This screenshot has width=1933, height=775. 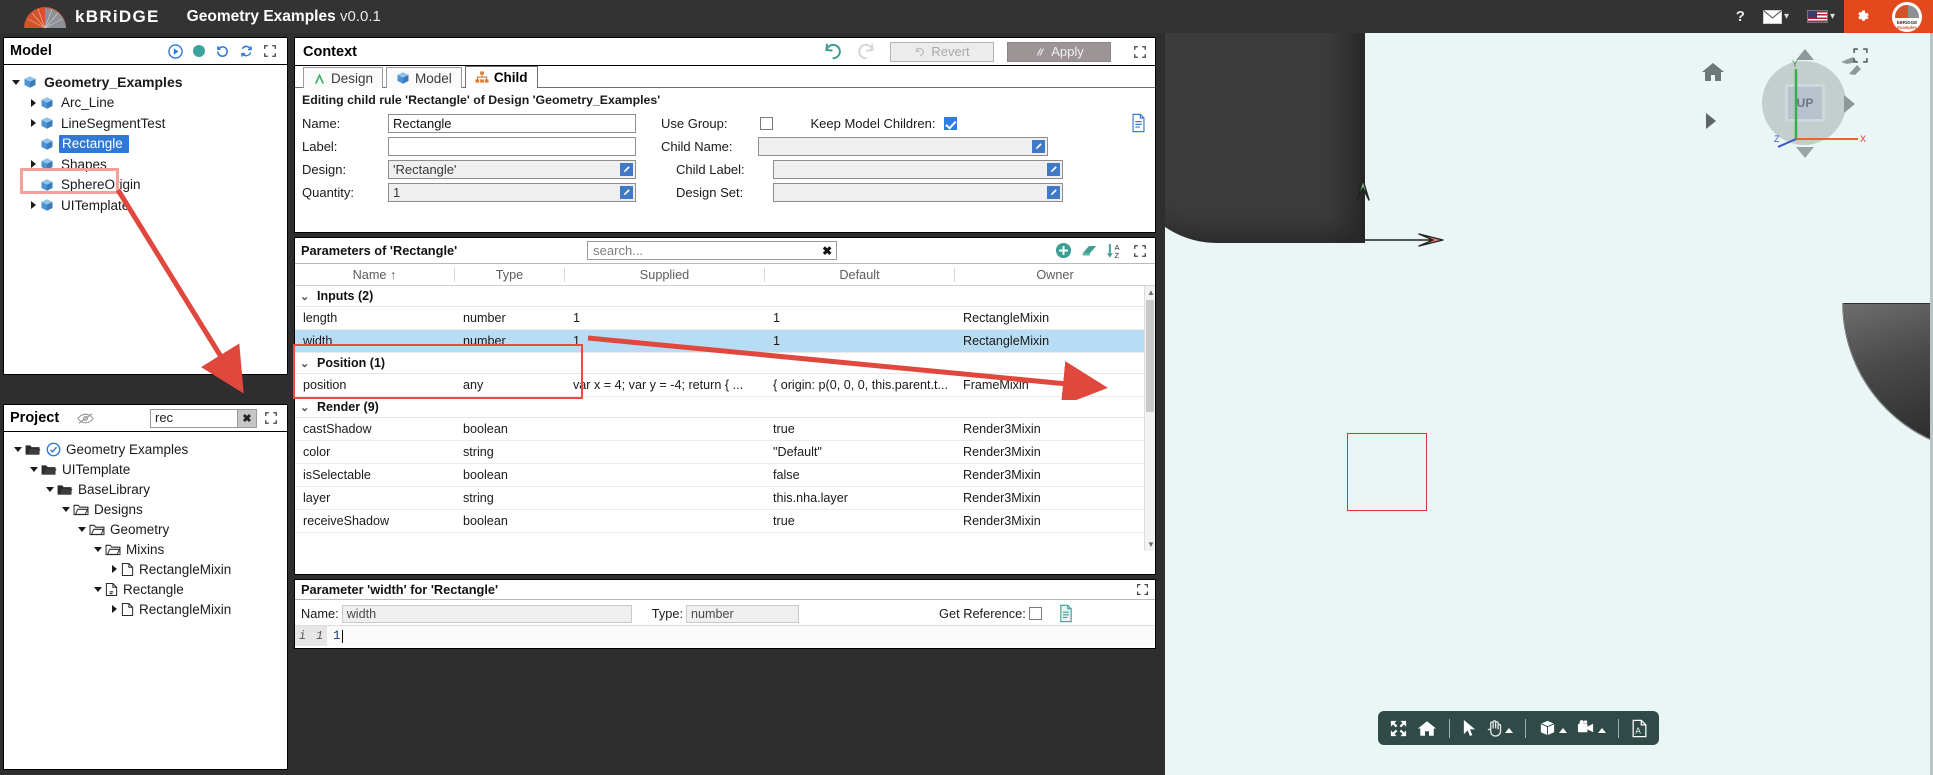 I want to click on design-field: 'Rectangle', so click(x=512, y=169).